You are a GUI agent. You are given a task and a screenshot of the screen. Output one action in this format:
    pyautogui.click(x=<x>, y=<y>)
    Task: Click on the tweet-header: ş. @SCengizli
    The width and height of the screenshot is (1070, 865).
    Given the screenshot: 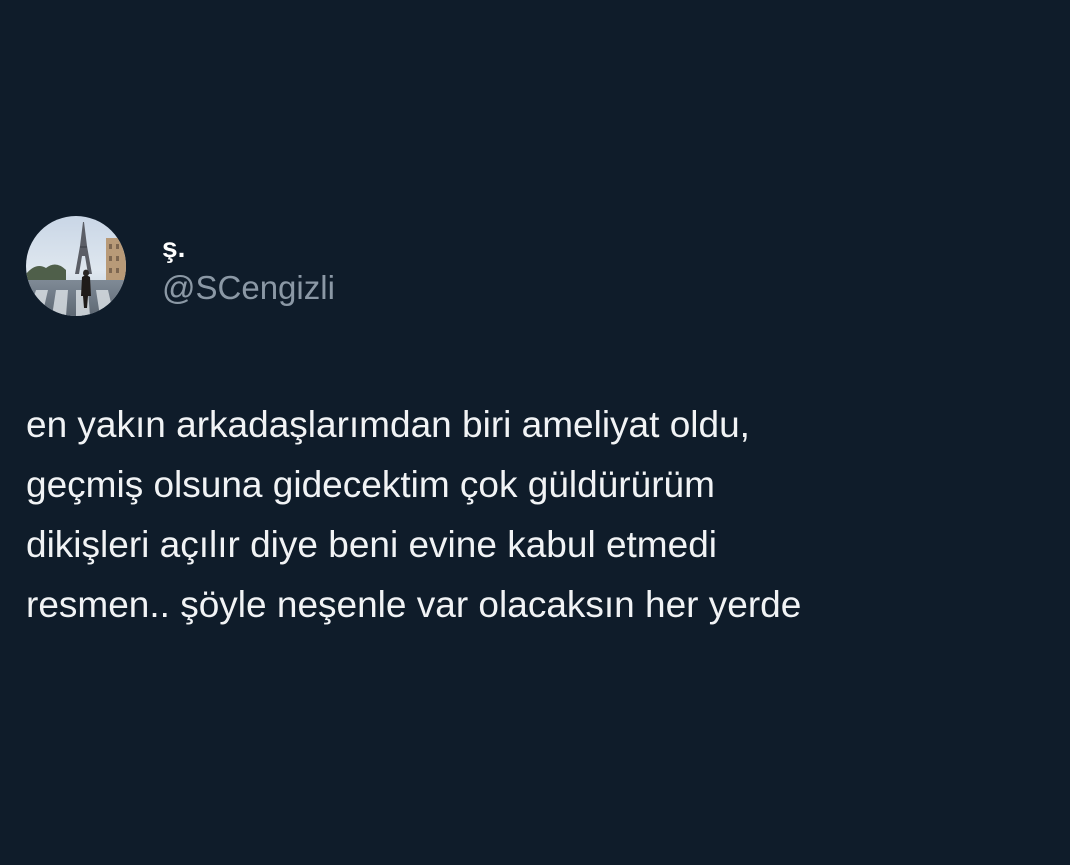 What is the action you would take?
    pyautogui.click(x=526, y=266)
    